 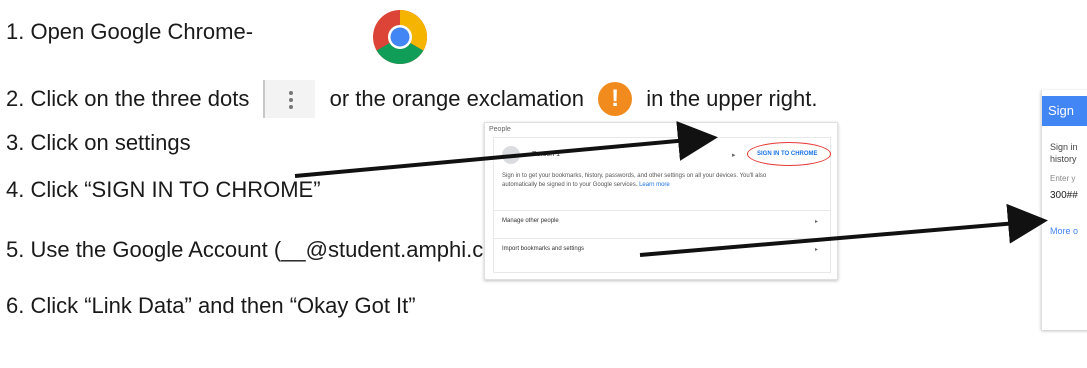 I want to click on arrow-to-sign-in, so click(x=506, y=149).